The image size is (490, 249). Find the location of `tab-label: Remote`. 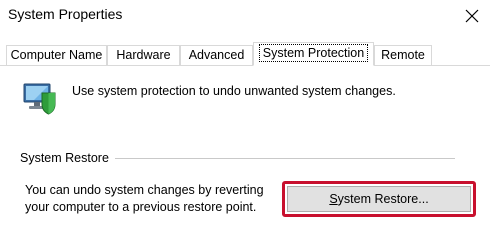

tab-label: Remote is located at coordinates (403, 55).